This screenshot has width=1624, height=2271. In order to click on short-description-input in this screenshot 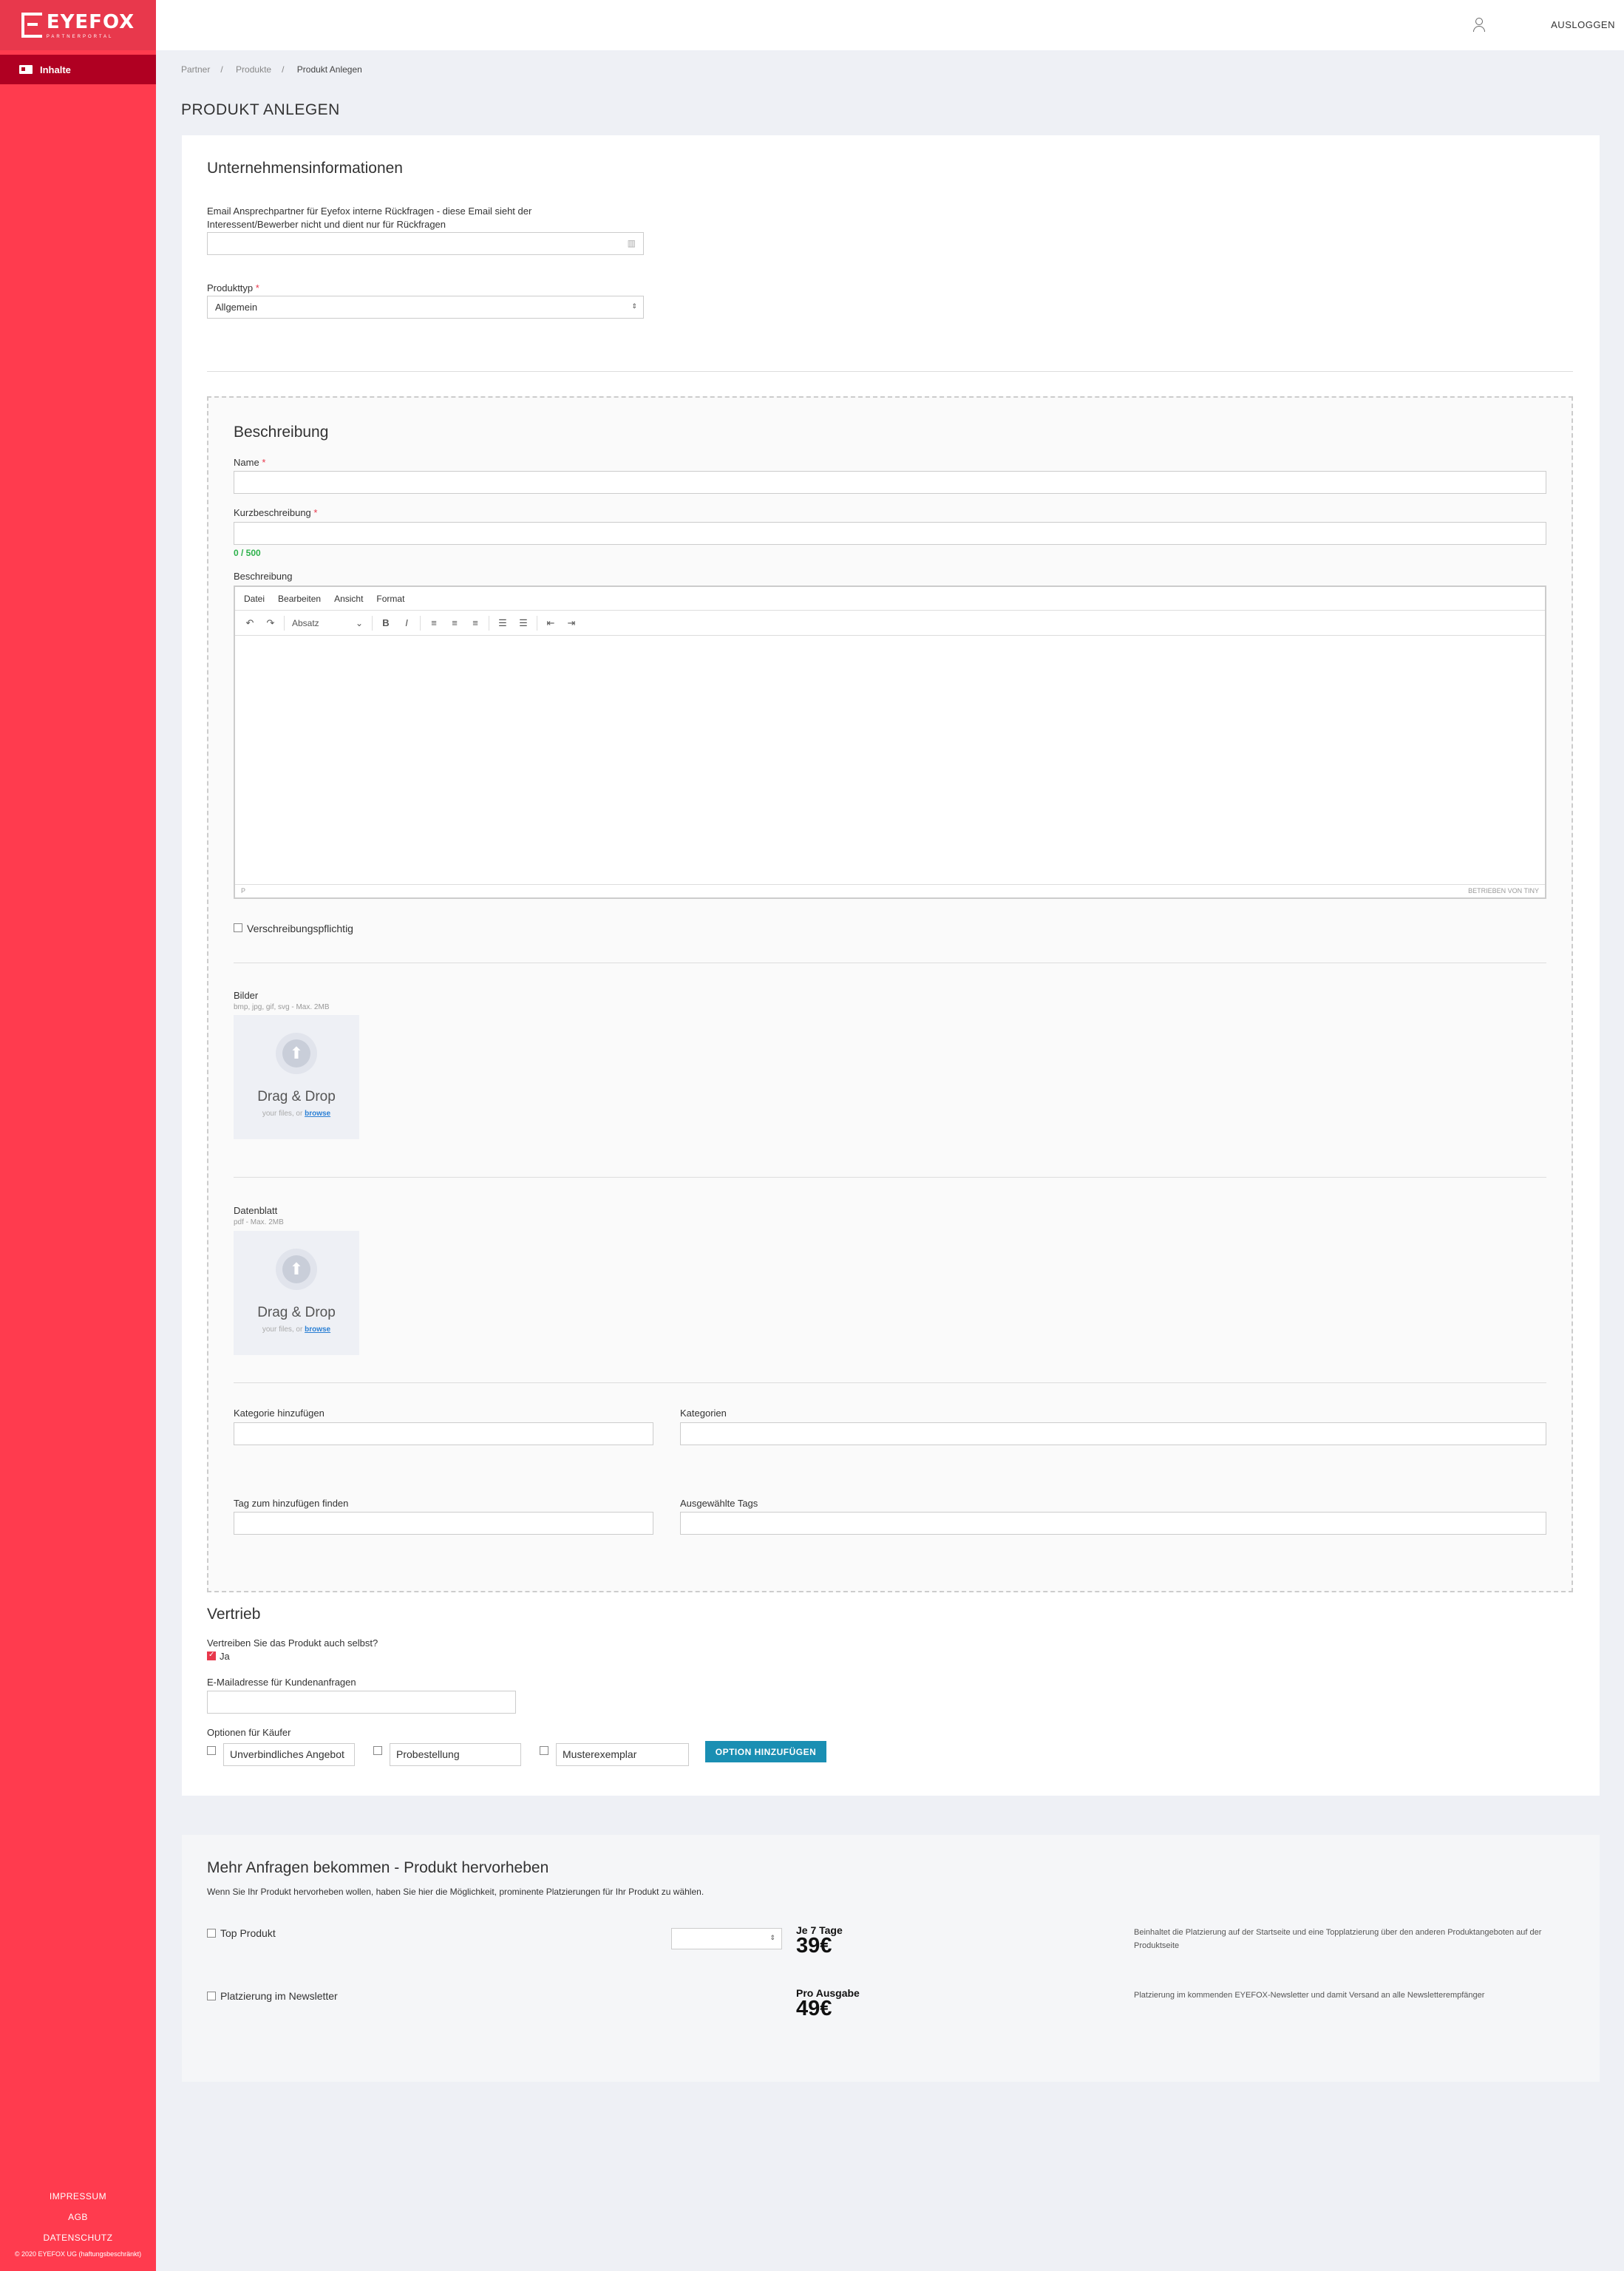, I will do `click(890, 533)`.